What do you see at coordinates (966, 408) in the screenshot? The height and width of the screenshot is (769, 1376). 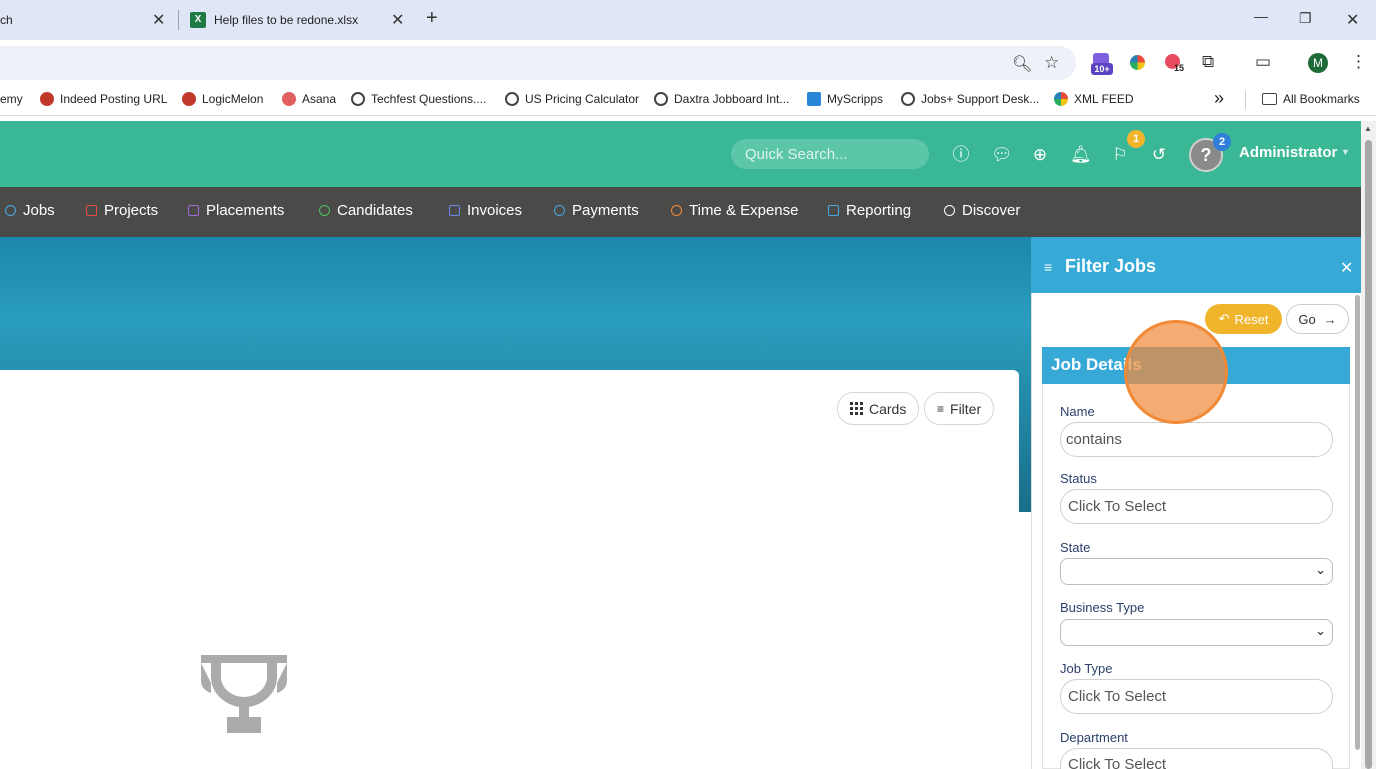 I see `filter-label: Filter` at bounding box center [966, 408].